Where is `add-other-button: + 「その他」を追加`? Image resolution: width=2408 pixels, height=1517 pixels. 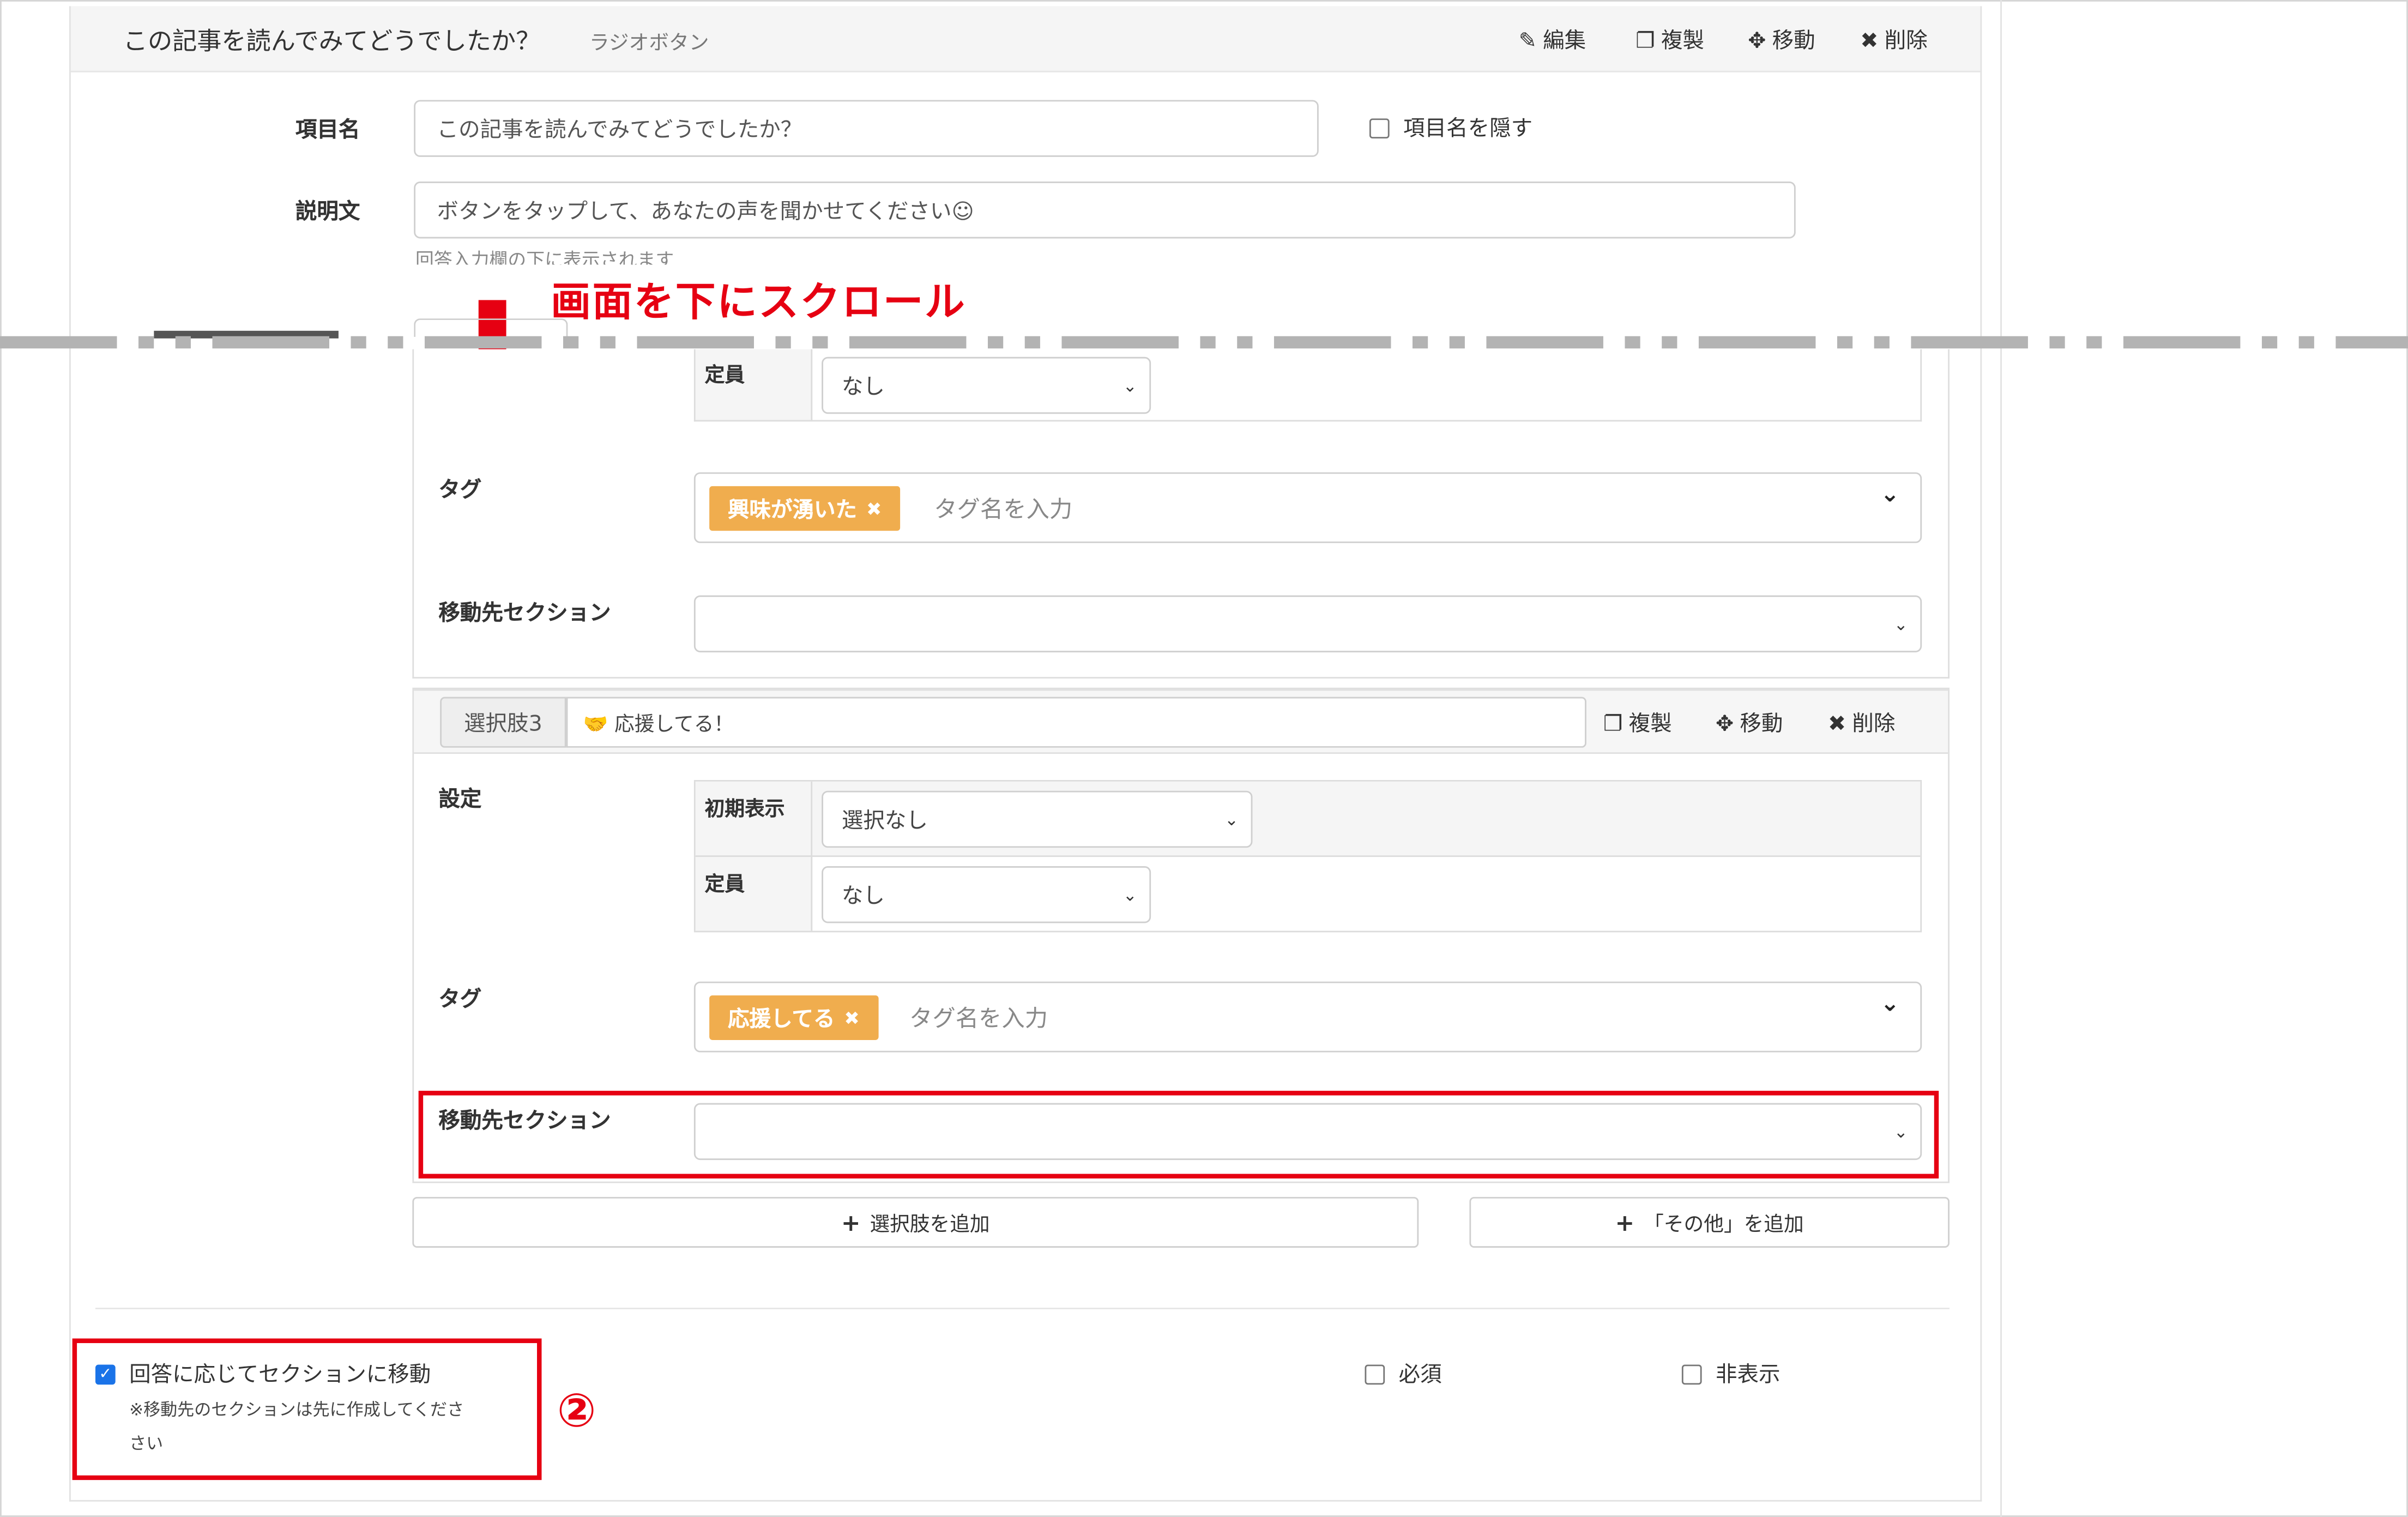
add-other-button: + 「その他」を追加 is located at coordinates (1709, 1222).